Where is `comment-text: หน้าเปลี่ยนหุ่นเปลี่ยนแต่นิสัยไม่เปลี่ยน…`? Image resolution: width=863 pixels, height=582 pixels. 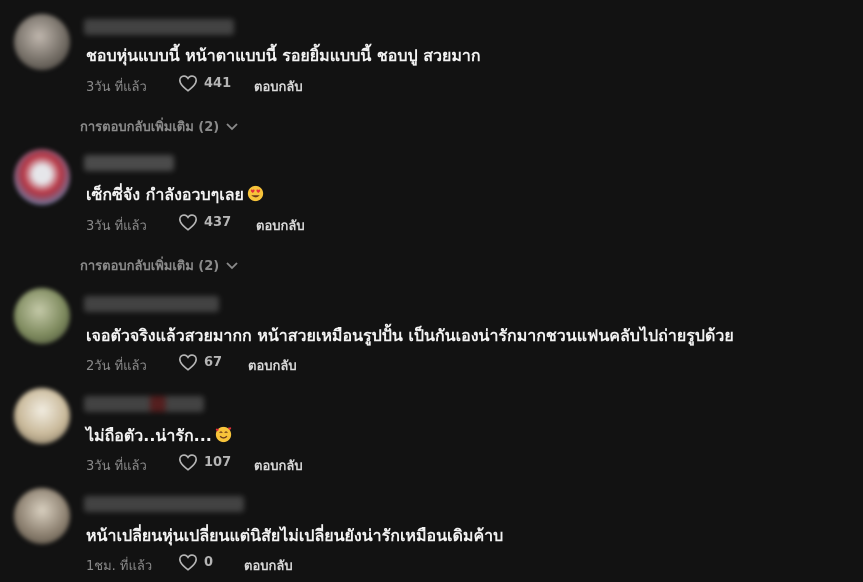 comment-text: หน้าเปลี่ยนหุ่นเปลี่ยนแต่นิสัยไม่เปลี่ยน… is located at coordinates (295, 535).